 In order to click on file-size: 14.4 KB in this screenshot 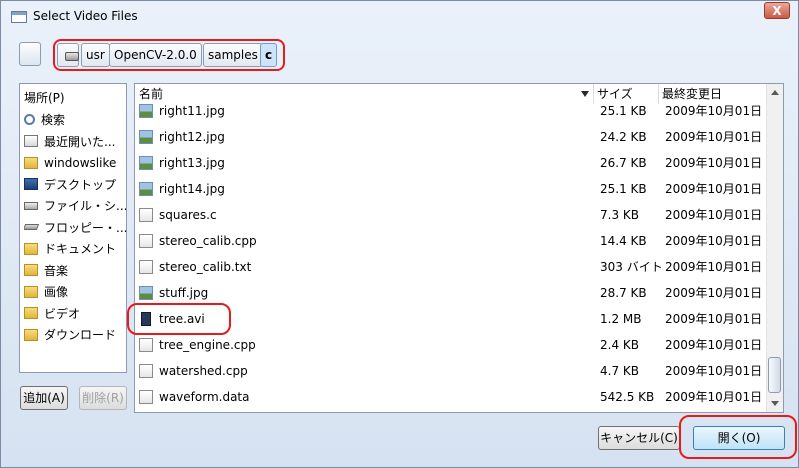, I will do `click(623, 241)`.